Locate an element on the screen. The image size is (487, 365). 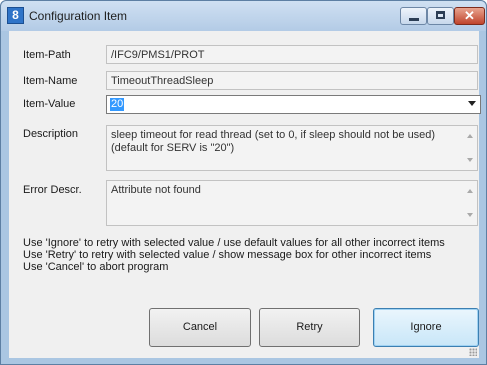
maximize-button is located at coordinates (440, 16).